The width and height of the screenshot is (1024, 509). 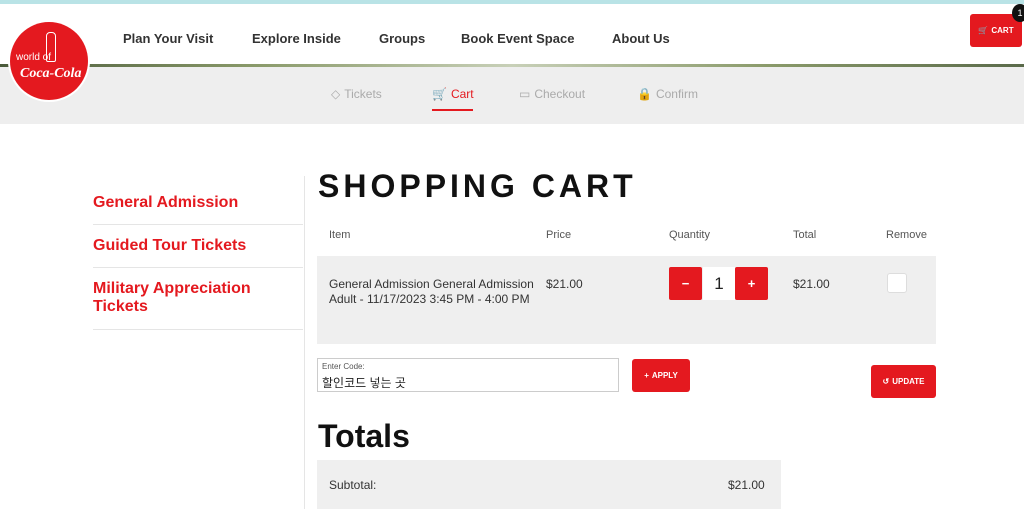 I want to click on column-header-price: Price, so click(x=559, y=235).